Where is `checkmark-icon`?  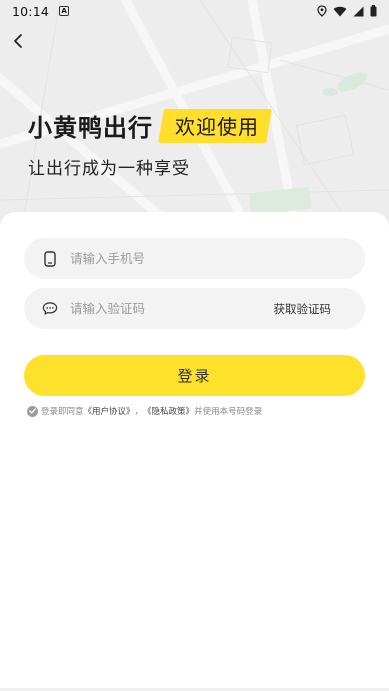 checkmark-icon is located at coordinates (32, 411).